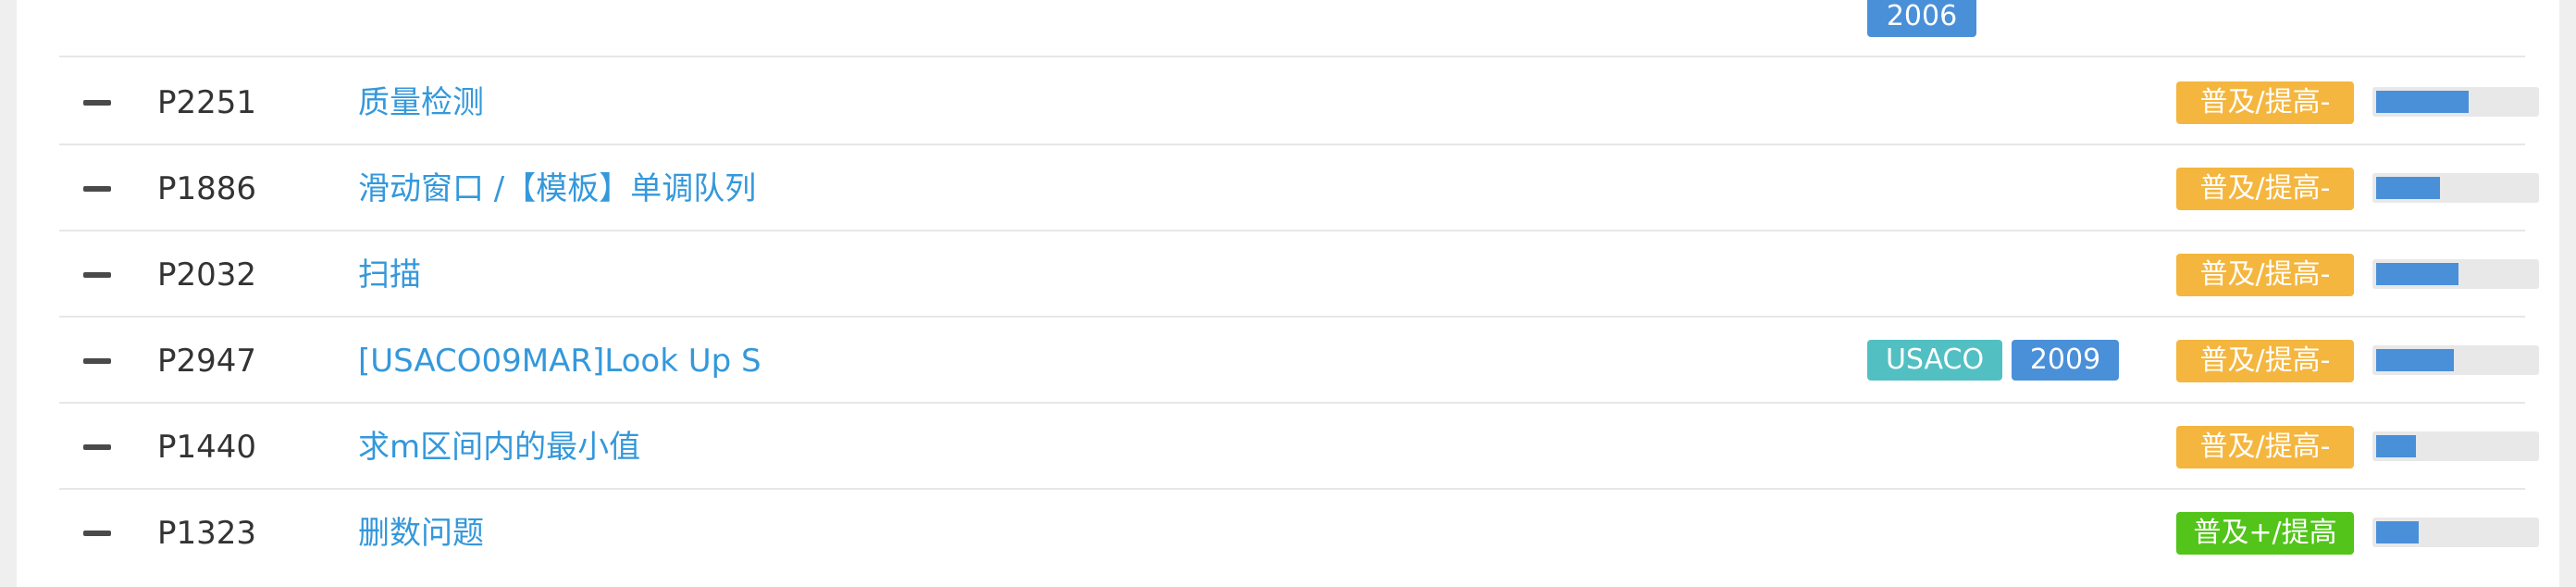 This screenshot has height=587, width=2576. I want to click on problem-id: P2251, so click(207, 102).